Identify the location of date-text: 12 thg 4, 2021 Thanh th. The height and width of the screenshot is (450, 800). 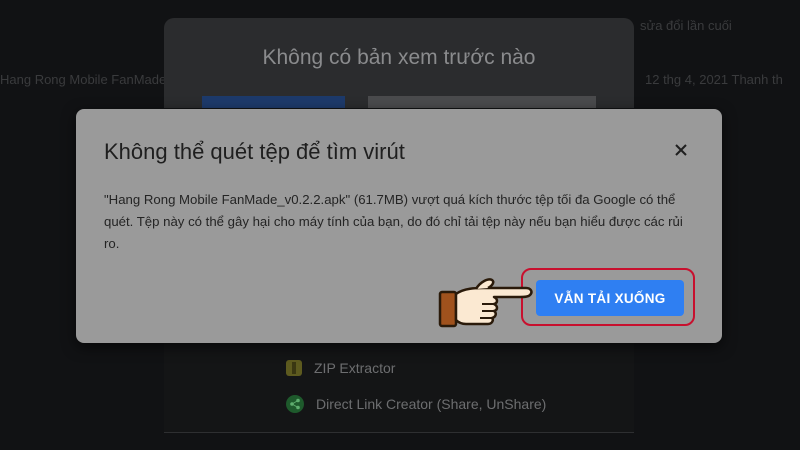
(714, 79).